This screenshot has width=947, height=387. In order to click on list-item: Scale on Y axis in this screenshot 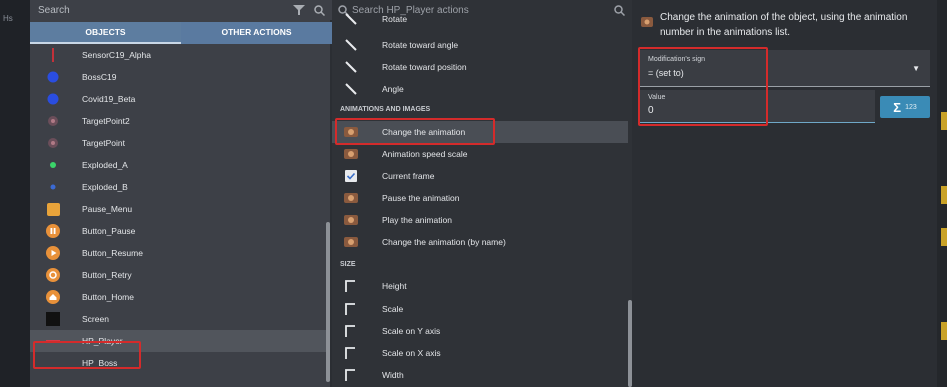, I will do `click(480, 331)`.